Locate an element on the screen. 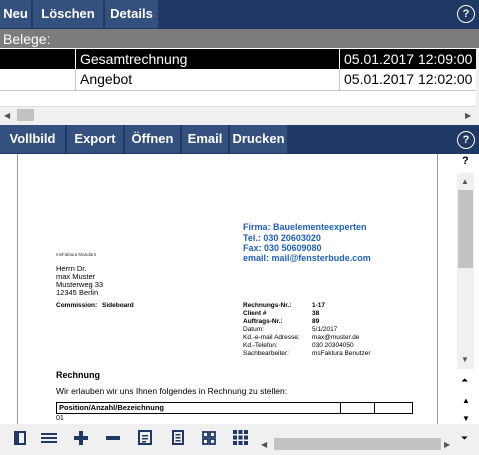 The width and height of the screenshot is (479, 455). vertical-scrollbar: ▲ ▼ is located at coordinates (465, 271).